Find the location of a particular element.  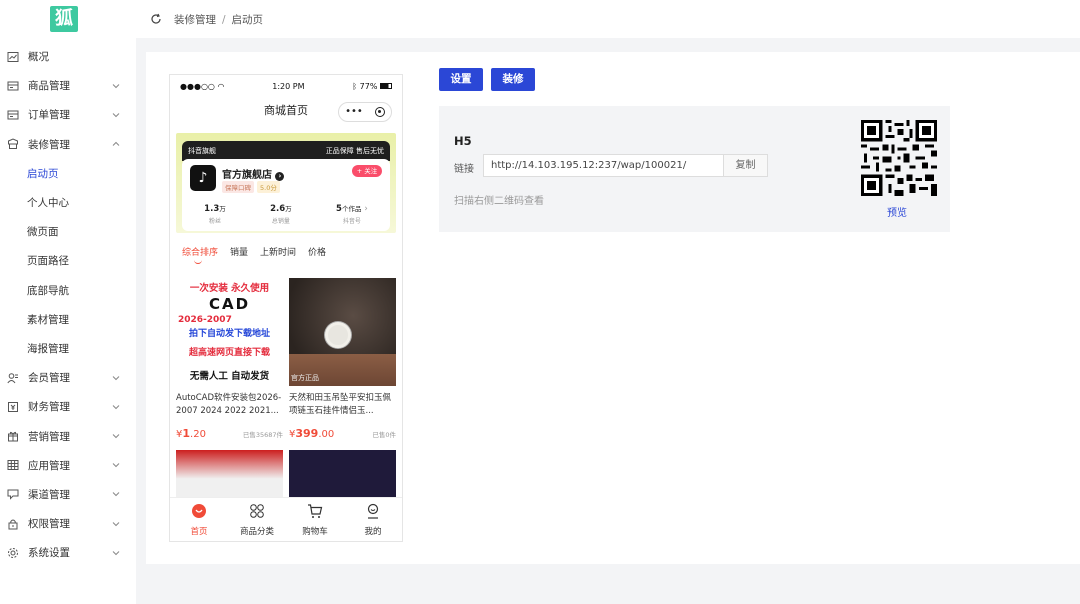

phone-status-bar: ●●●○○ ◠ 1:20 PM ᛒ 77% is located at coordinates (286, 86).